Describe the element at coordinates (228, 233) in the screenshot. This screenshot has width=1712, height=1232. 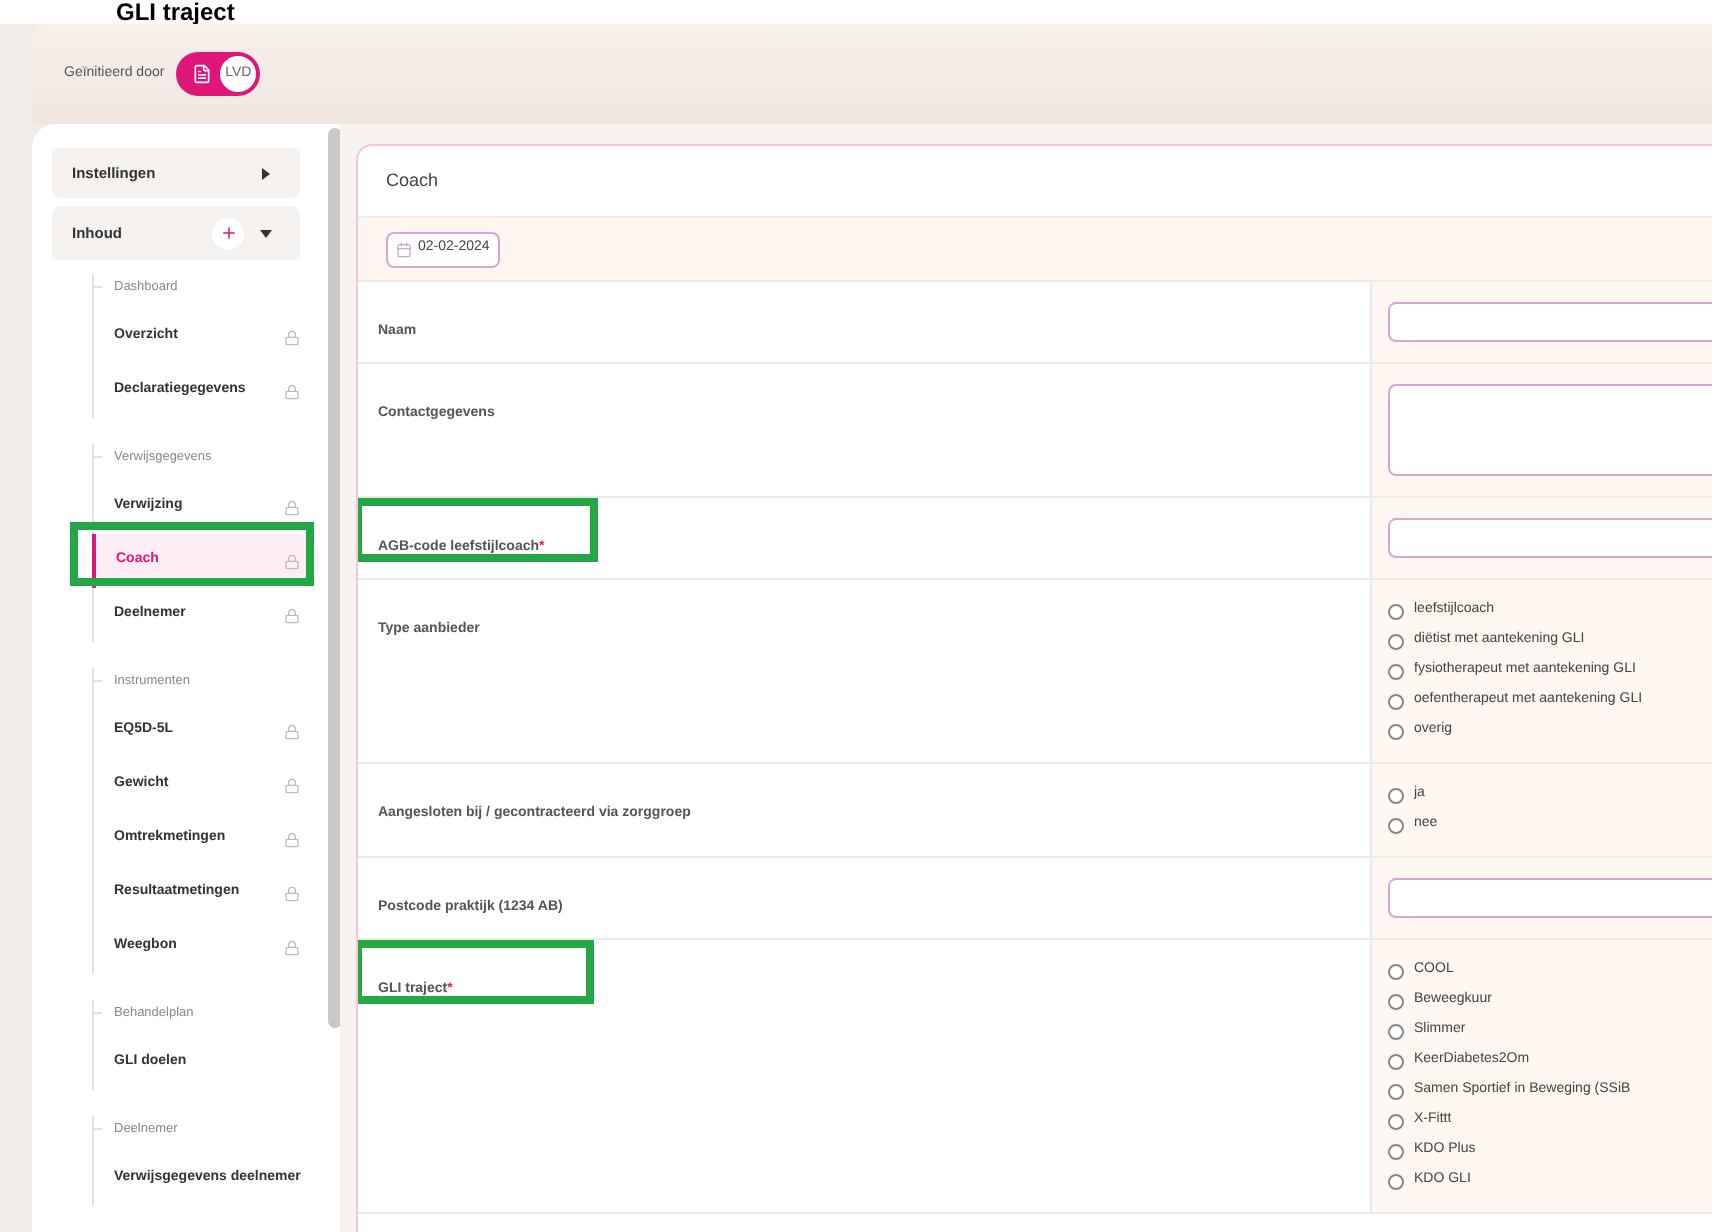
I see `add-icon` at that location.